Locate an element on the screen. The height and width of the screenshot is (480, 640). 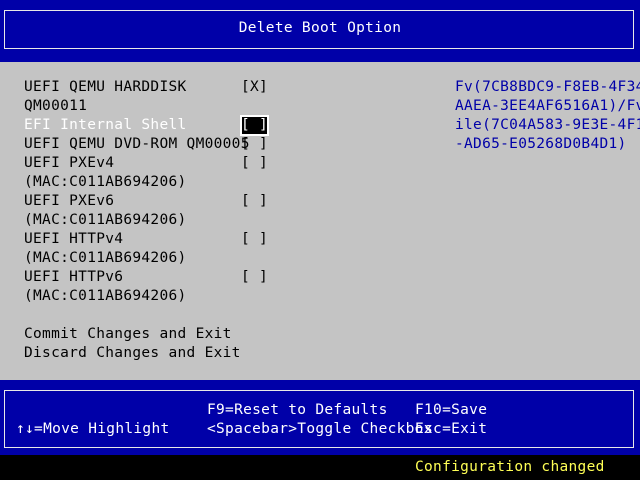
boot-option-httpv6-mac: (MAC:C011AB694206) is located at coordinates (105, 296).